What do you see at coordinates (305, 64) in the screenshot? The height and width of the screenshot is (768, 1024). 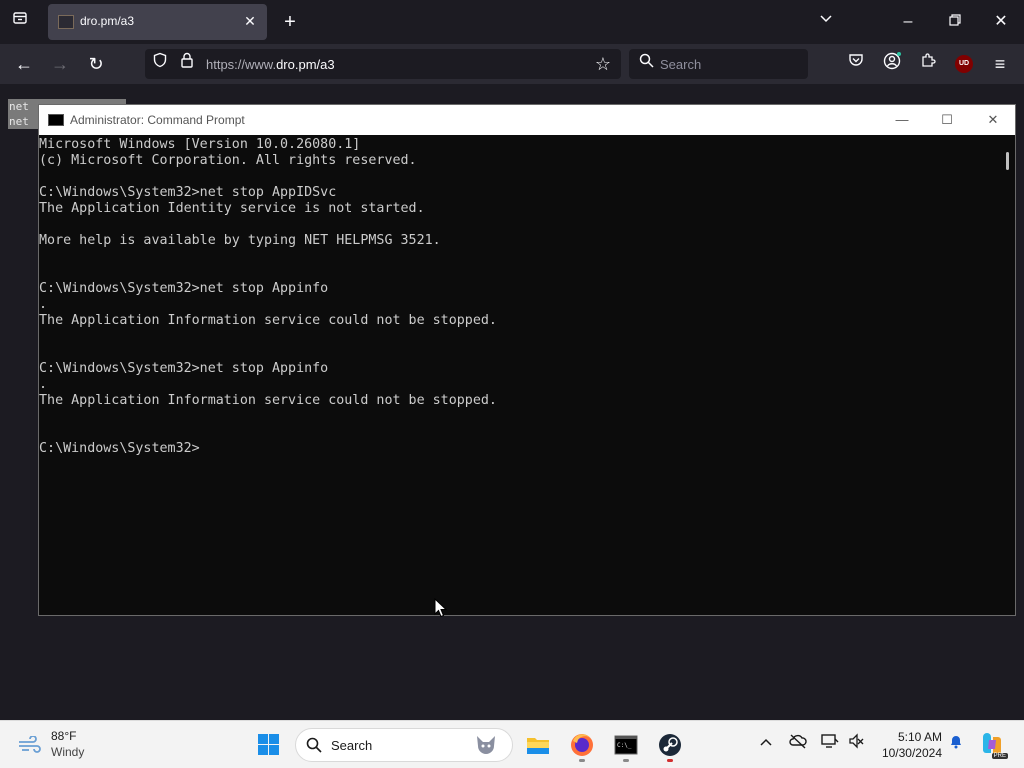 I see `url-domain: dro.pm/a3` at bounding box center [305, 64].